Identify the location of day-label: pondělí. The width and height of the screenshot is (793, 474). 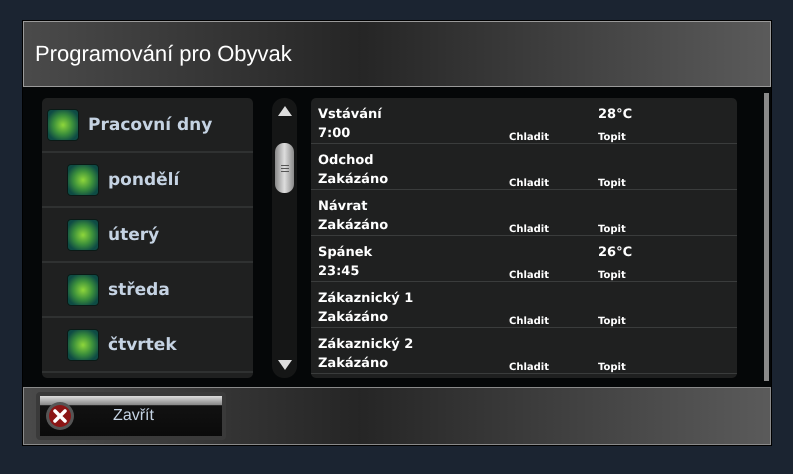
(144, 180).